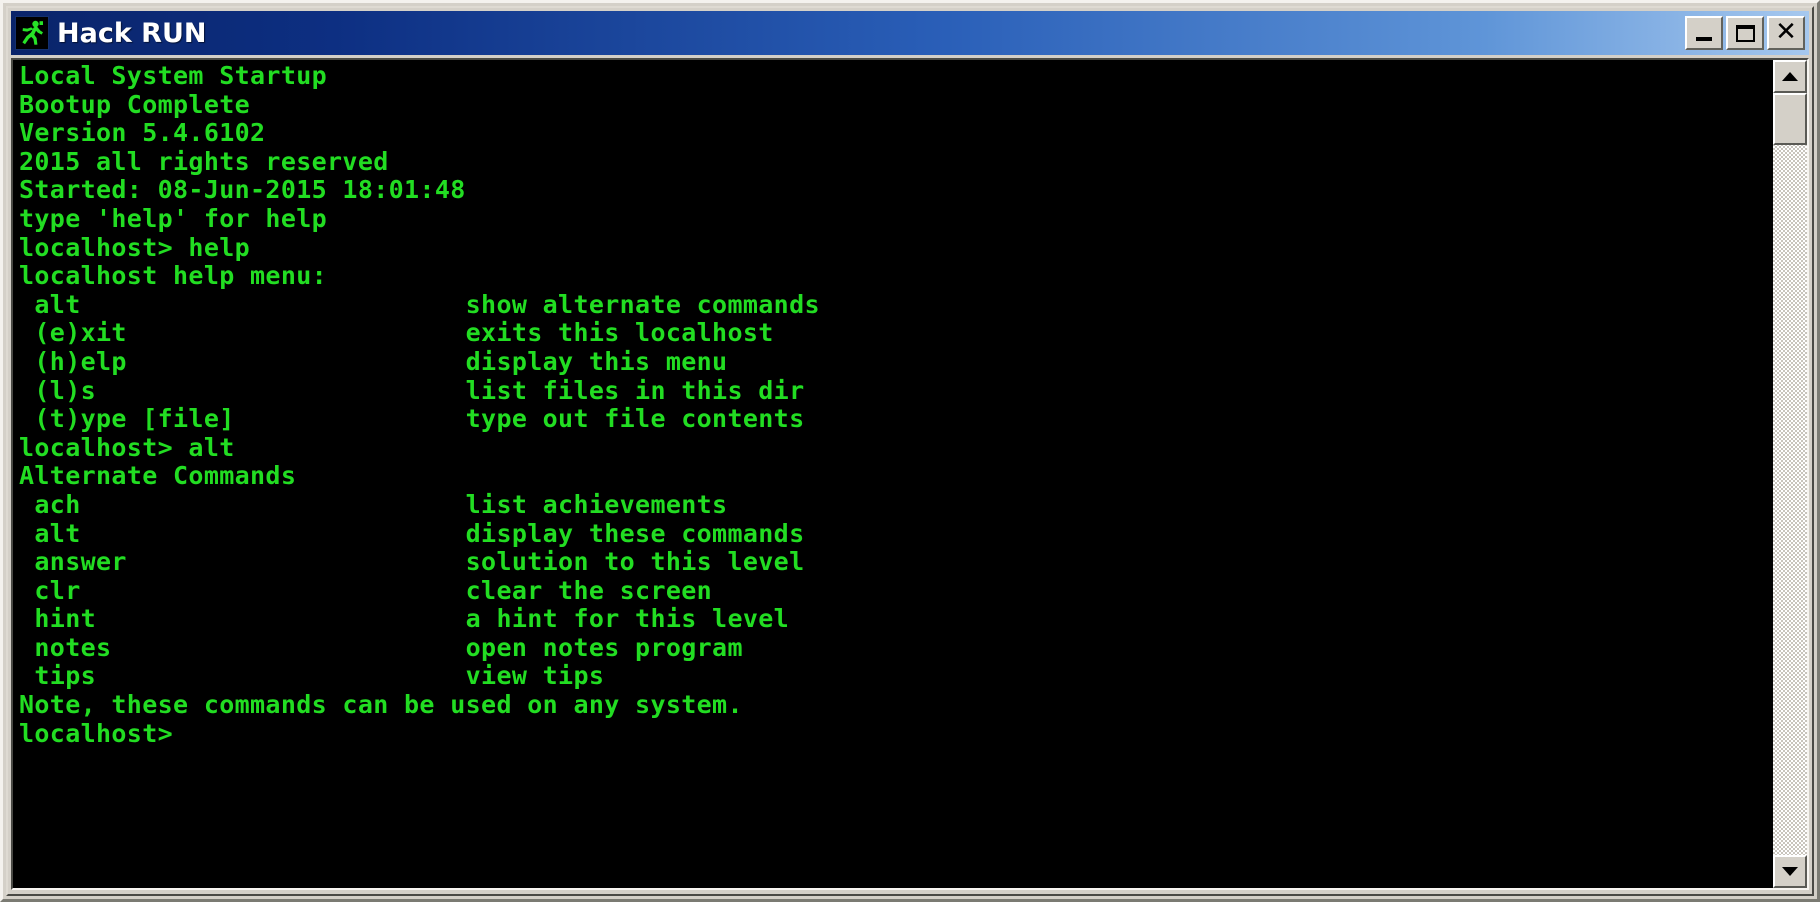  What do you see at coordinates (158, 476) in the screenshot?
I see `terminal-line: Alternate Commands` at bounding box center [158, 476].